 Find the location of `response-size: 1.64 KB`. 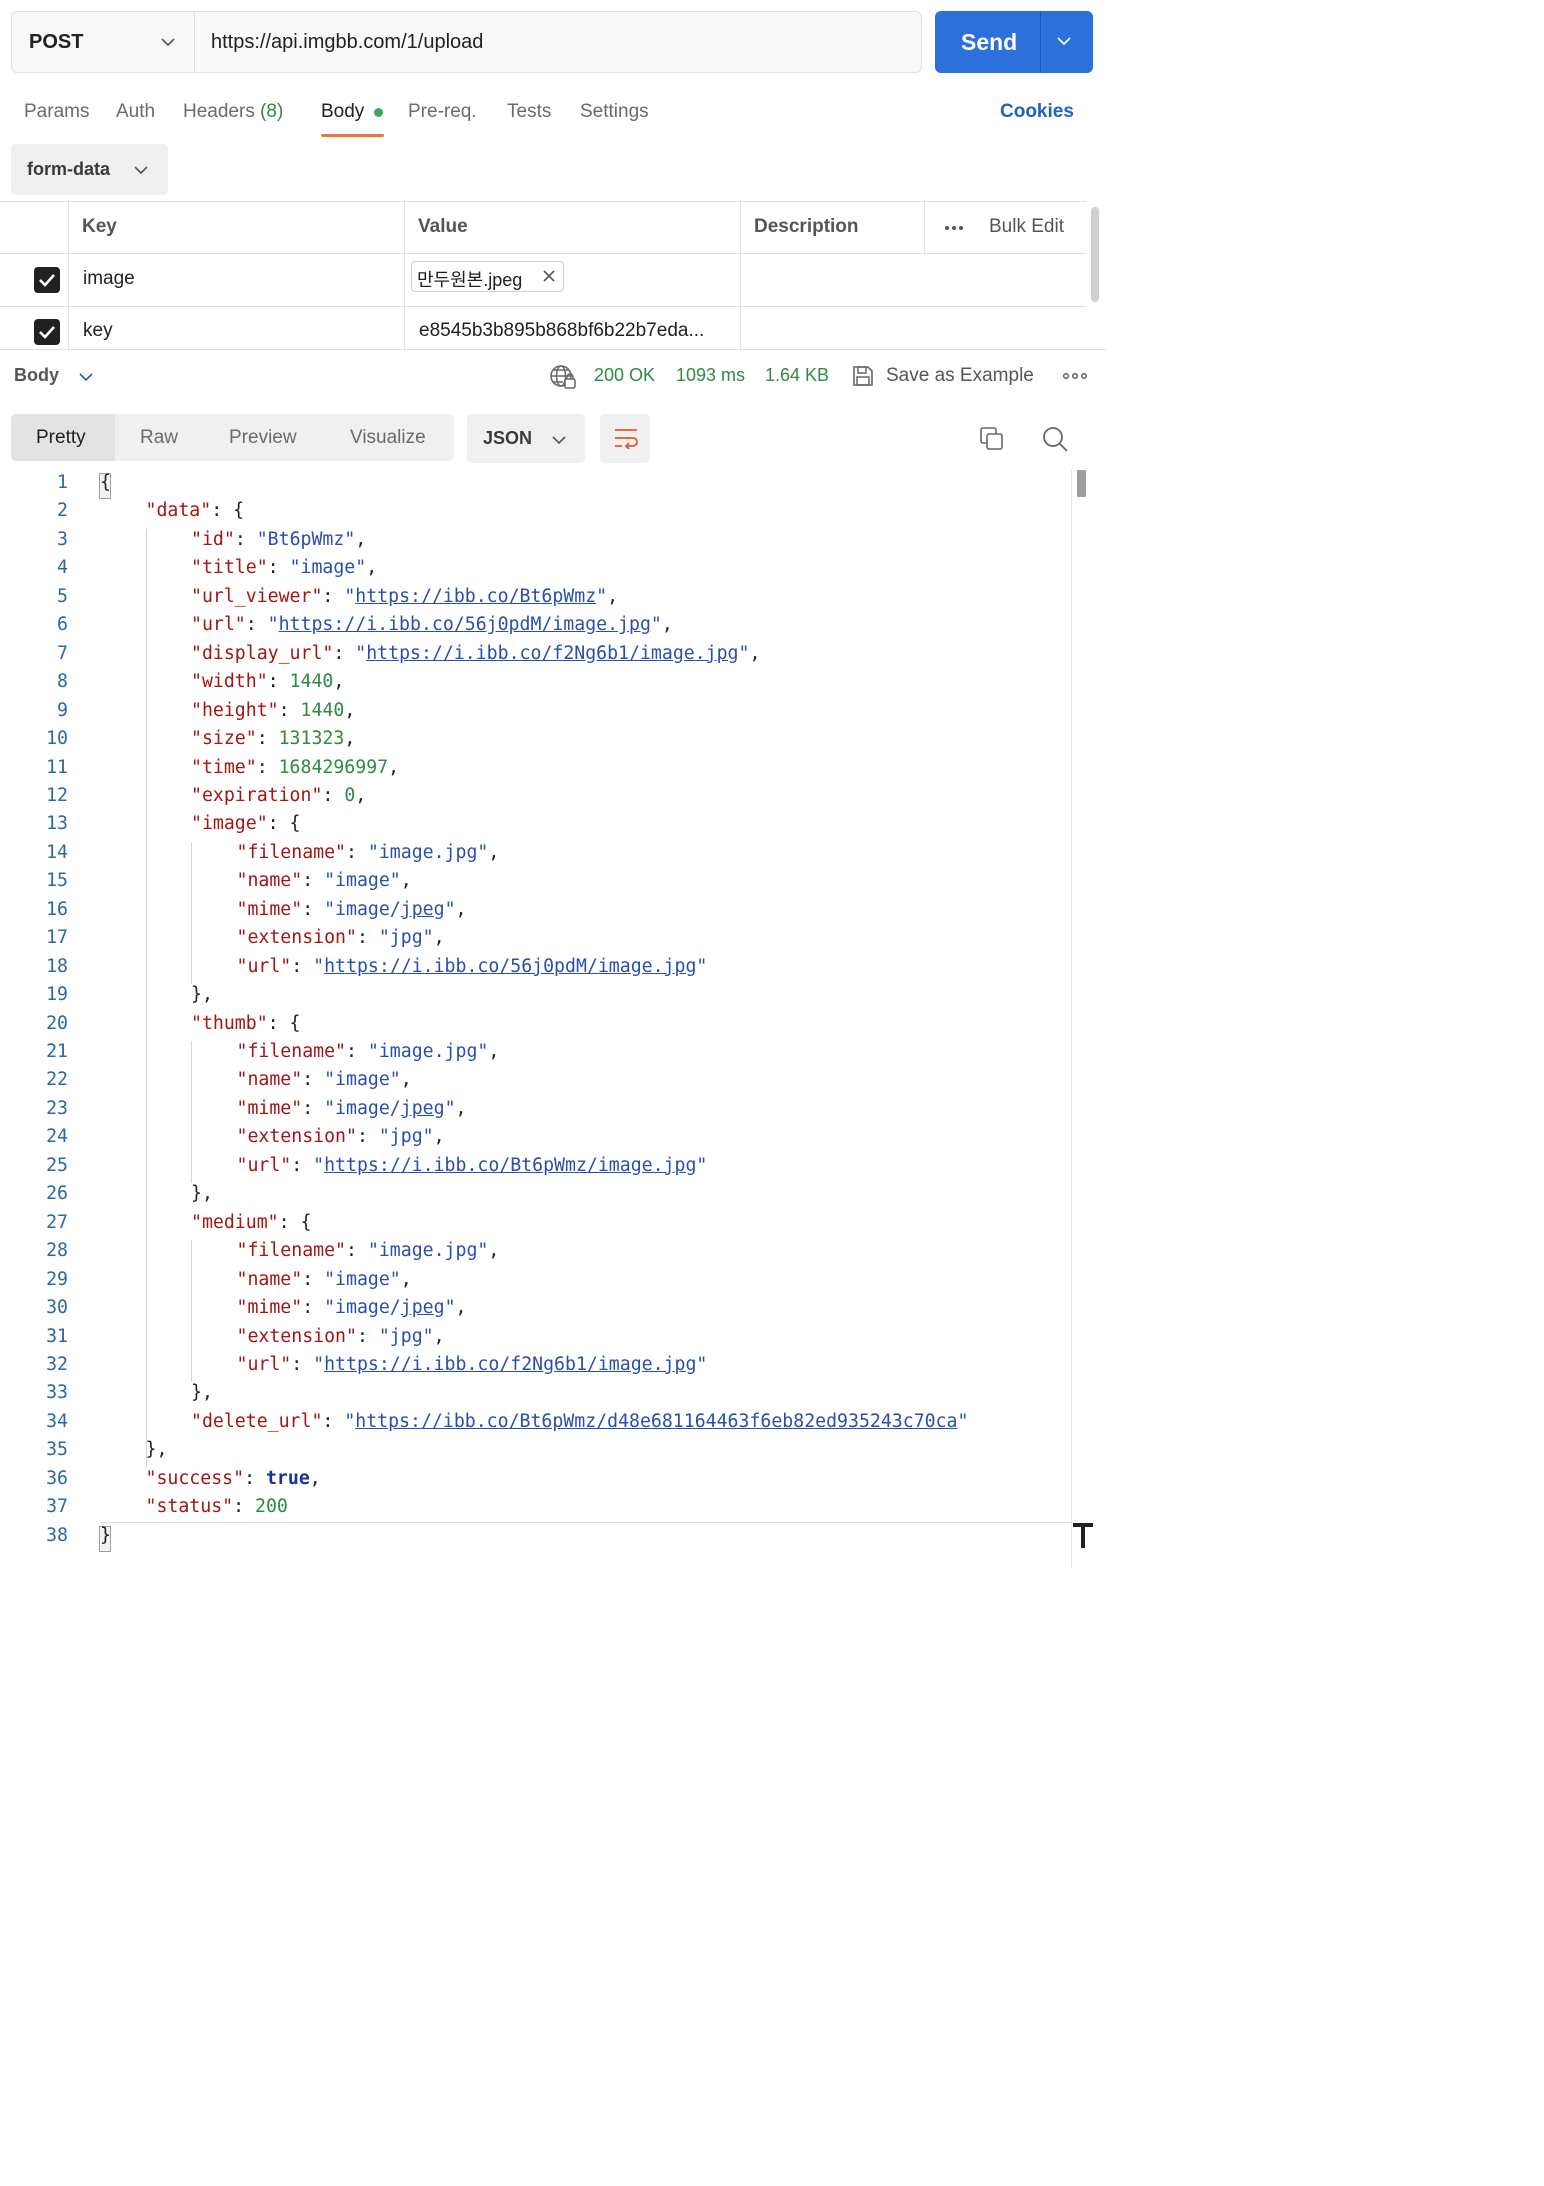

response-size: 1.64 KB is located at coordinates (797, 375).